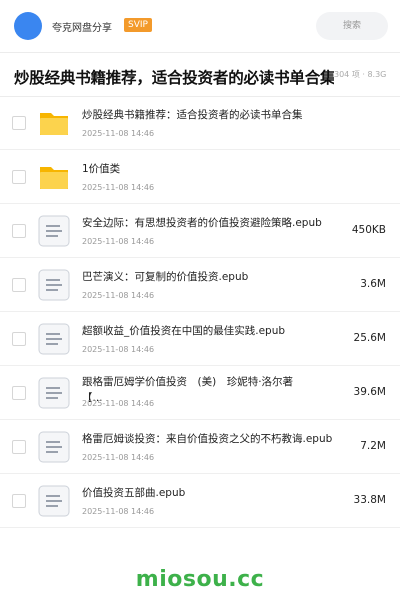 This screenshot has width=400, height=612. What do you see at coordinates (138, 25) in the screenshot?
I see `svip-badge: SVIP` at bounding box center [138, 25].